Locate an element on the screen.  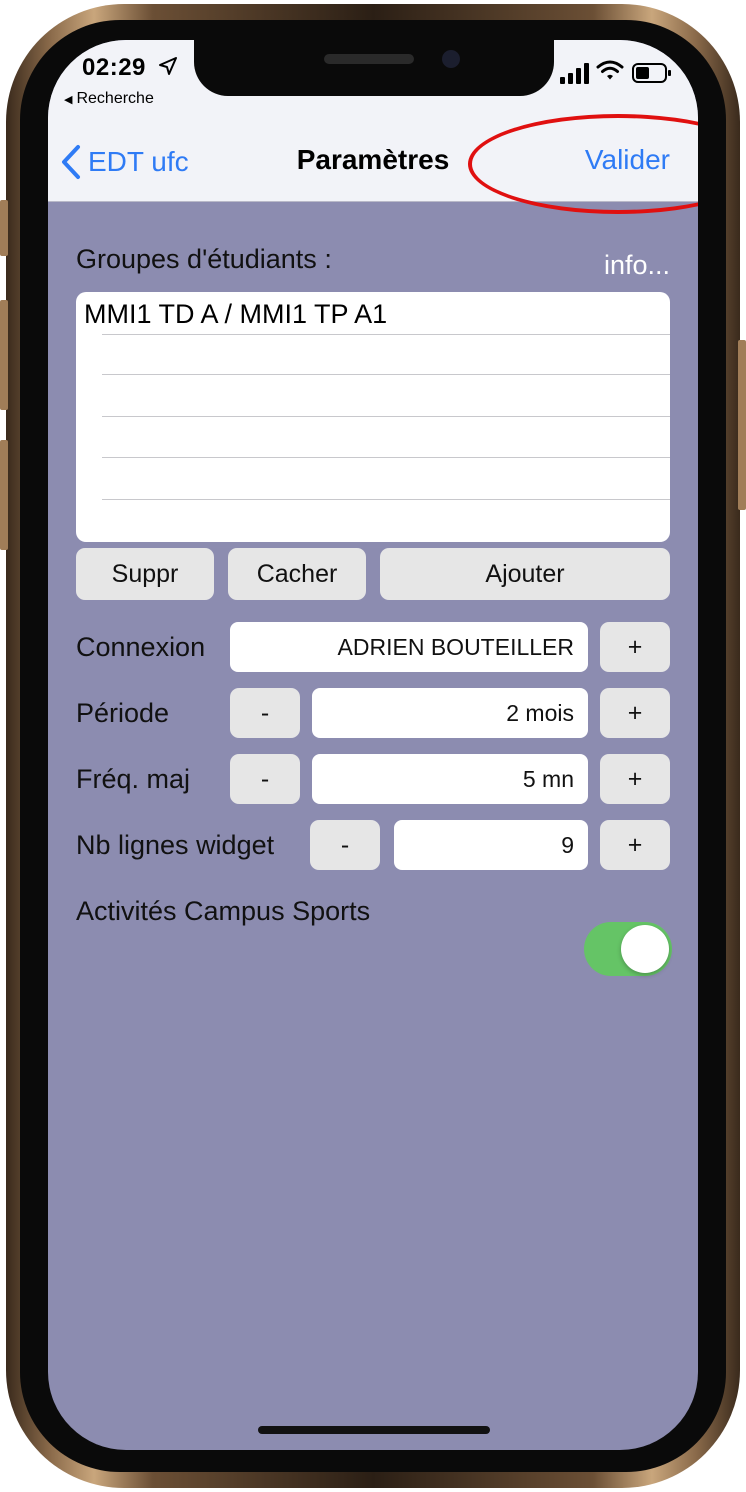
silent-switch is located at coordinates (4, 228).